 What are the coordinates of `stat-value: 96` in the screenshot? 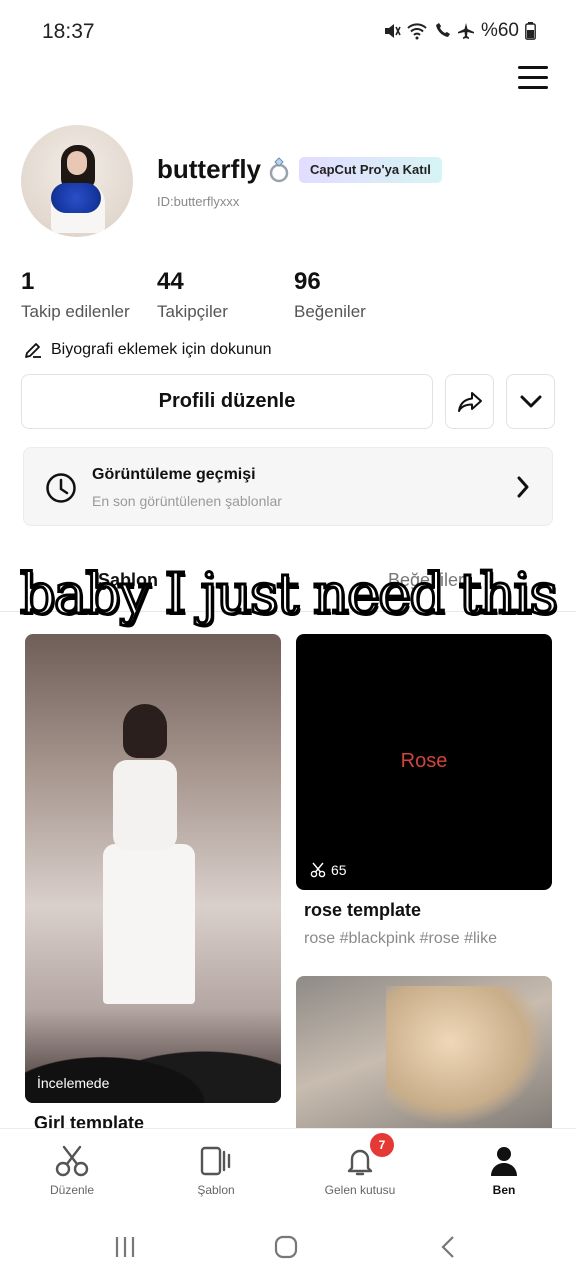 It's located at (307, 281).